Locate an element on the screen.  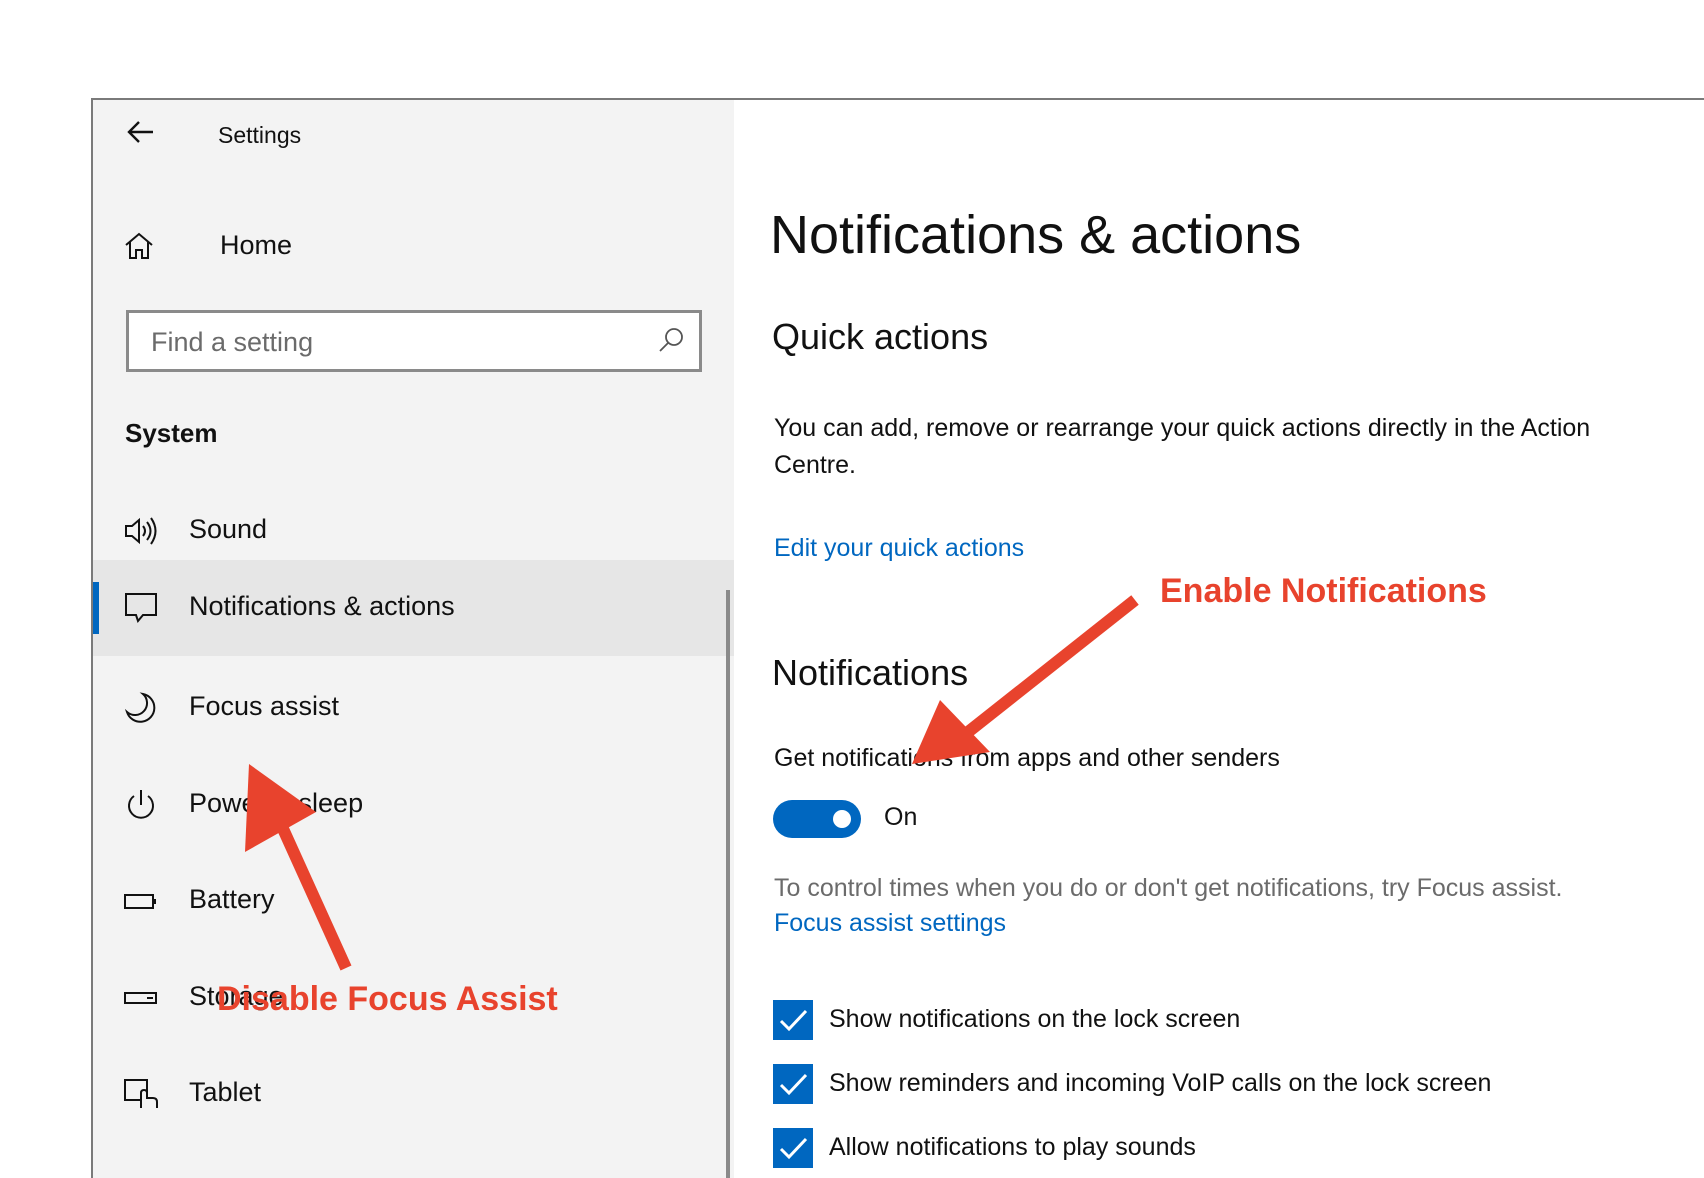
battery-icon is located at coordinates (140, 901).